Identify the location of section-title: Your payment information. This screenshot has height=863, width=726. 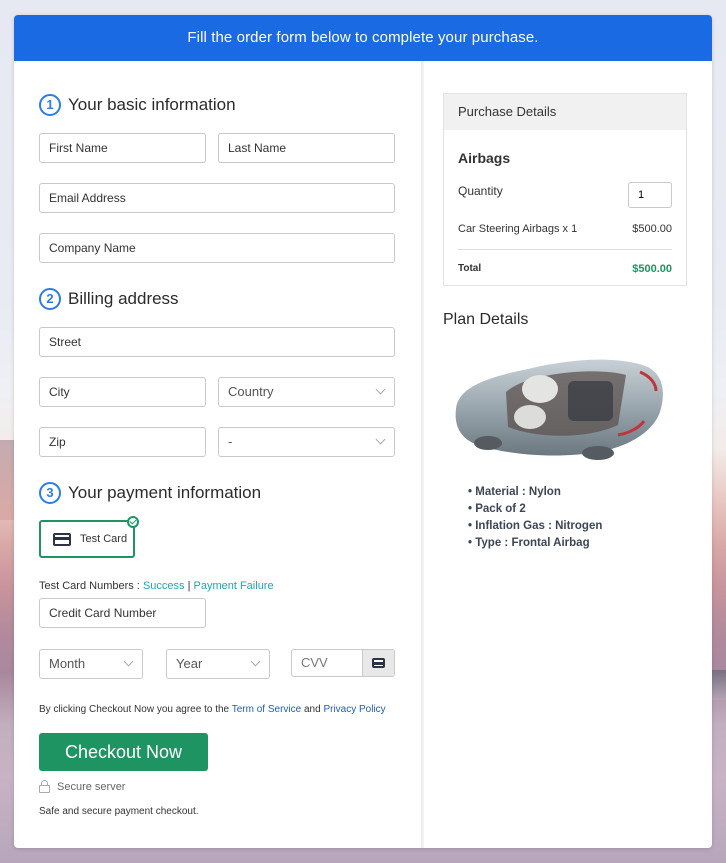
(165, 492).